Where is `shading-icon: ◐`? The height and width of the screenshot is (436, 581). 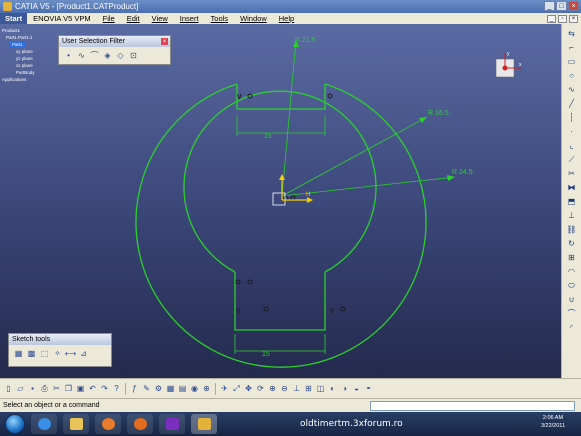 shading-icon: ◐ is located at coordinates (332, 388).